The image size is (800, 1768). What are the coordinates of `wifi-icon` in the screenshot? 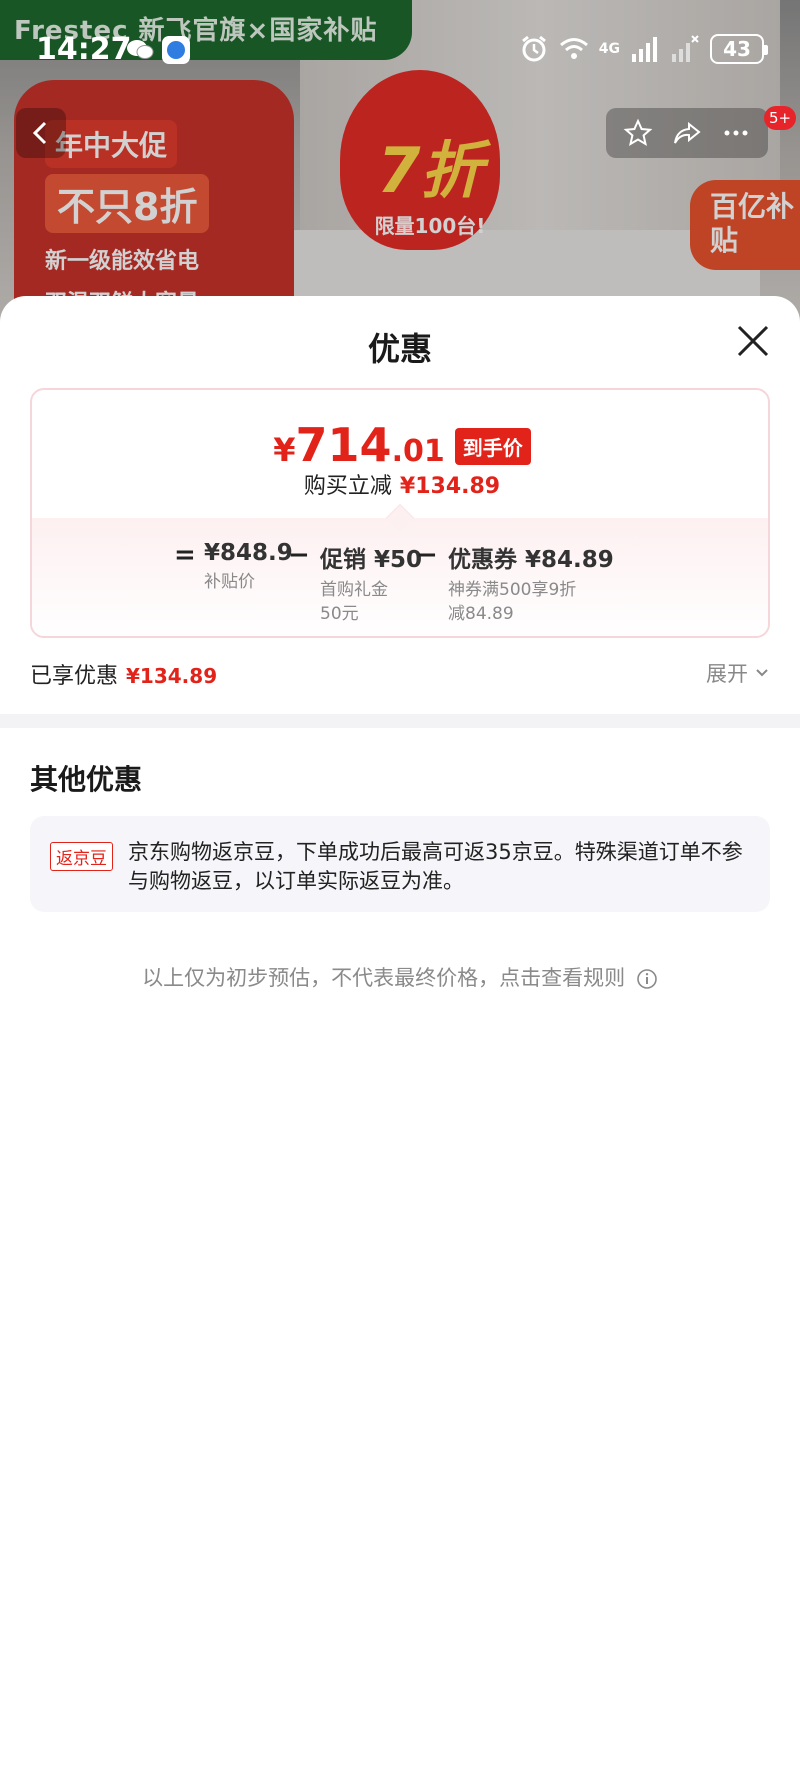 It's located at (573, 48).